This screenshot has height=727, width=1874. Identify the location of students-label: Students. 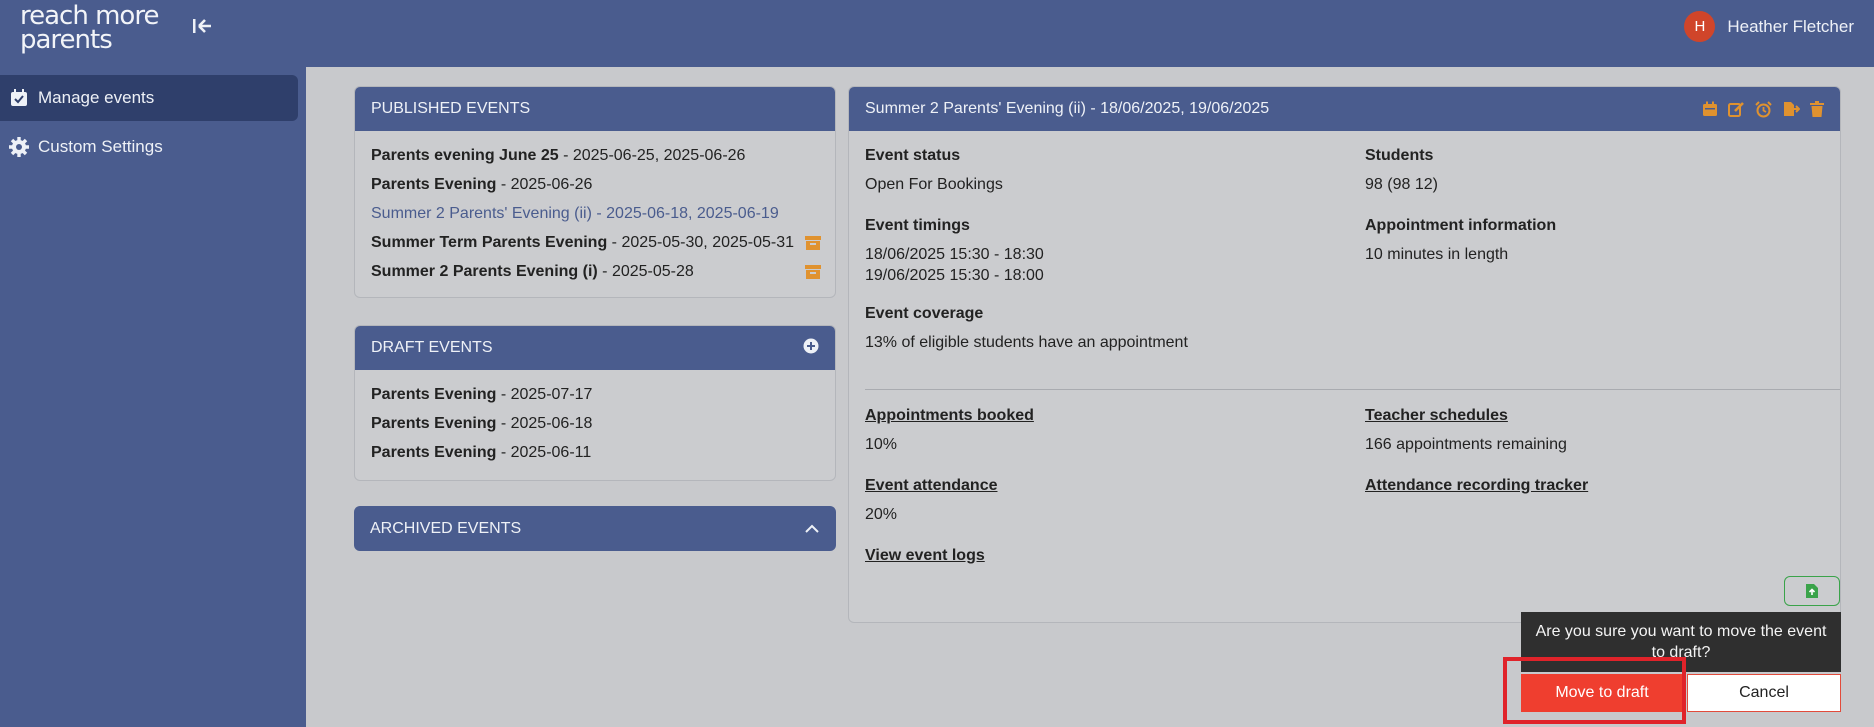
(1399, 155).